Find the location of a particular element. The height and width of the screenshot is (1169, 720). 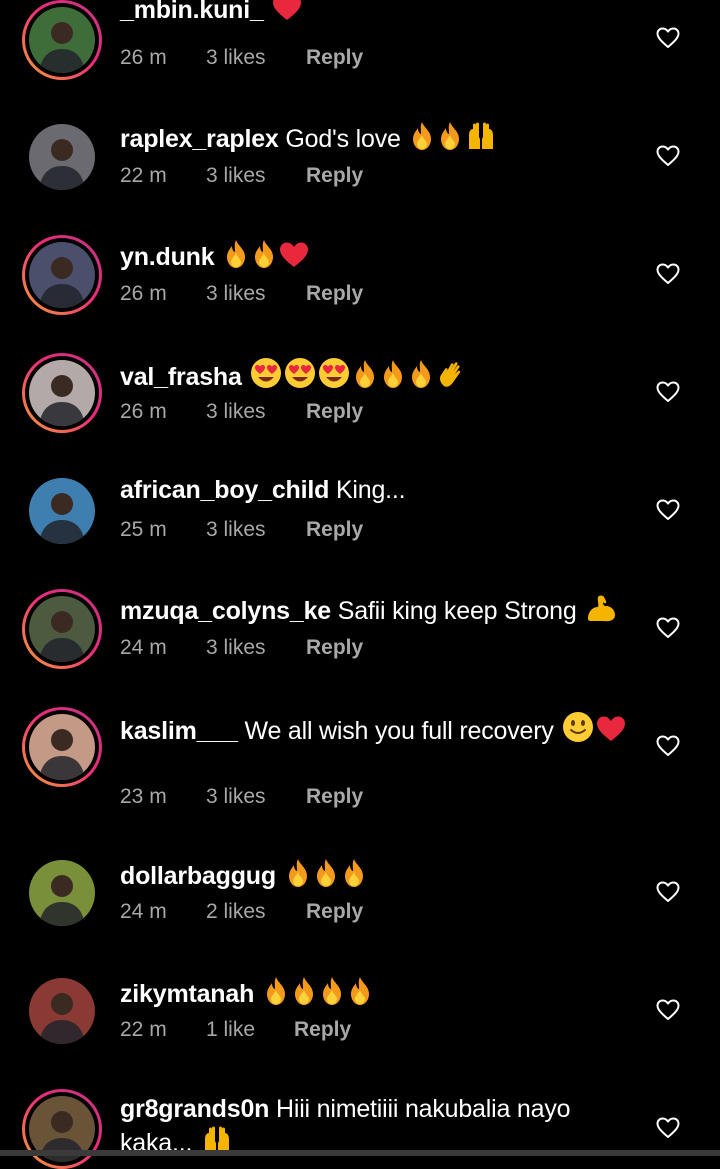

comment-meta: 23 m 3 likes Reply is located at coordinates (241, 797).